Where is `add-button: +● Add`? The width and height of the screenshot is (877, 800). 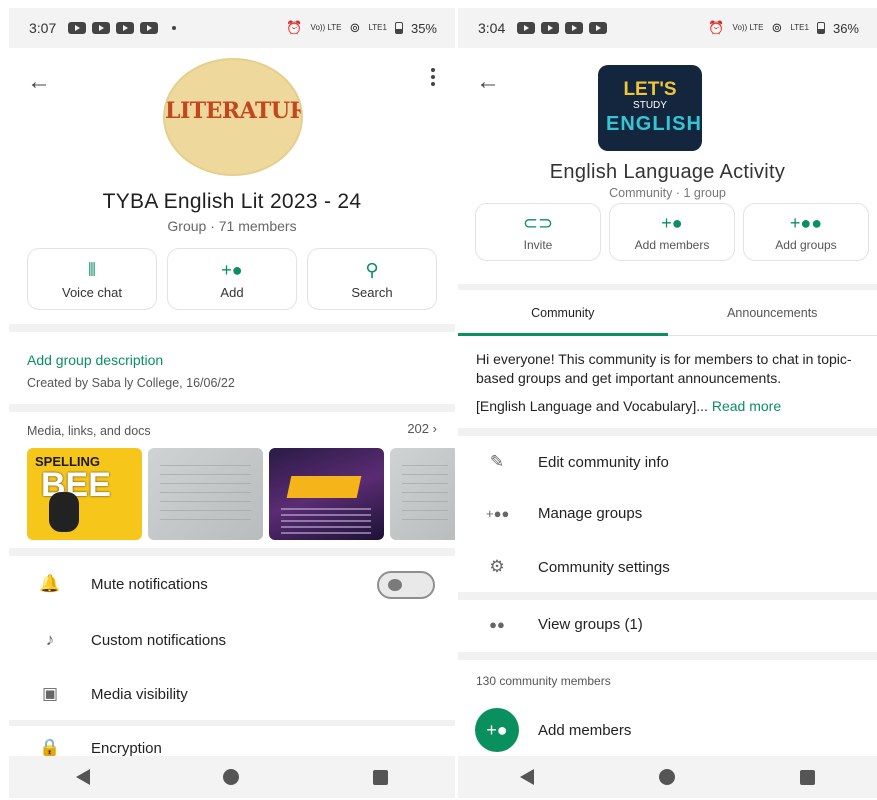
add-button: +● Add is located at coordinates (232, 279).